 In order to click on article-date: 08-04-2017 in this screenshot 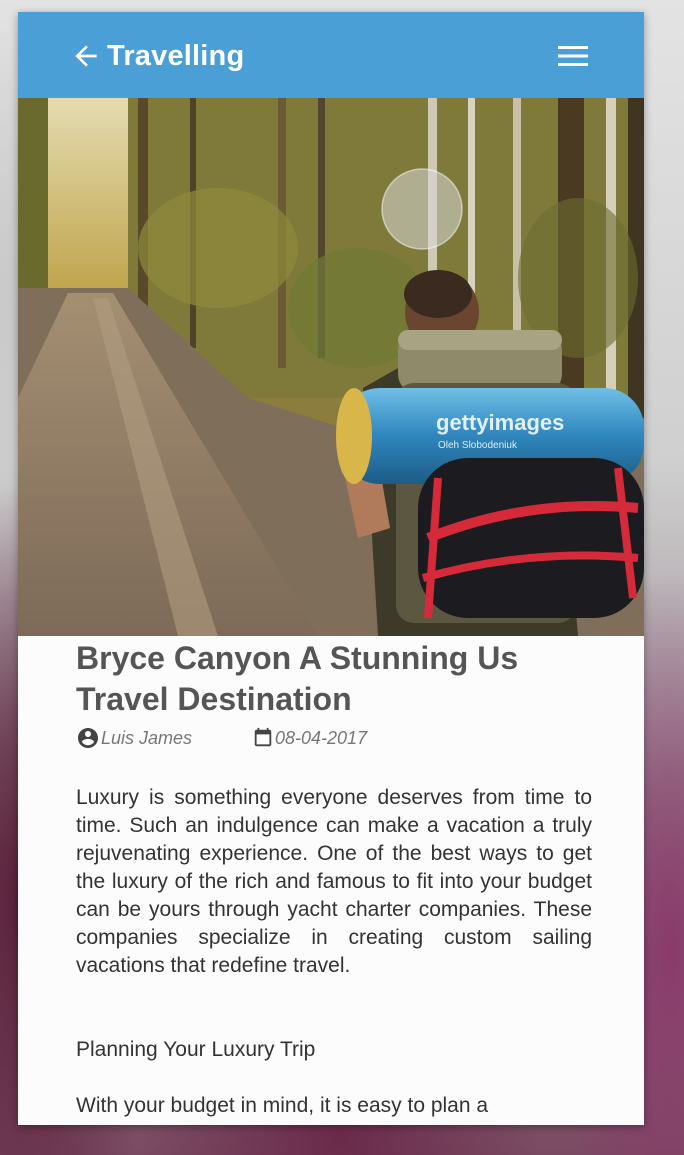, I will do `click(309, 738)`.